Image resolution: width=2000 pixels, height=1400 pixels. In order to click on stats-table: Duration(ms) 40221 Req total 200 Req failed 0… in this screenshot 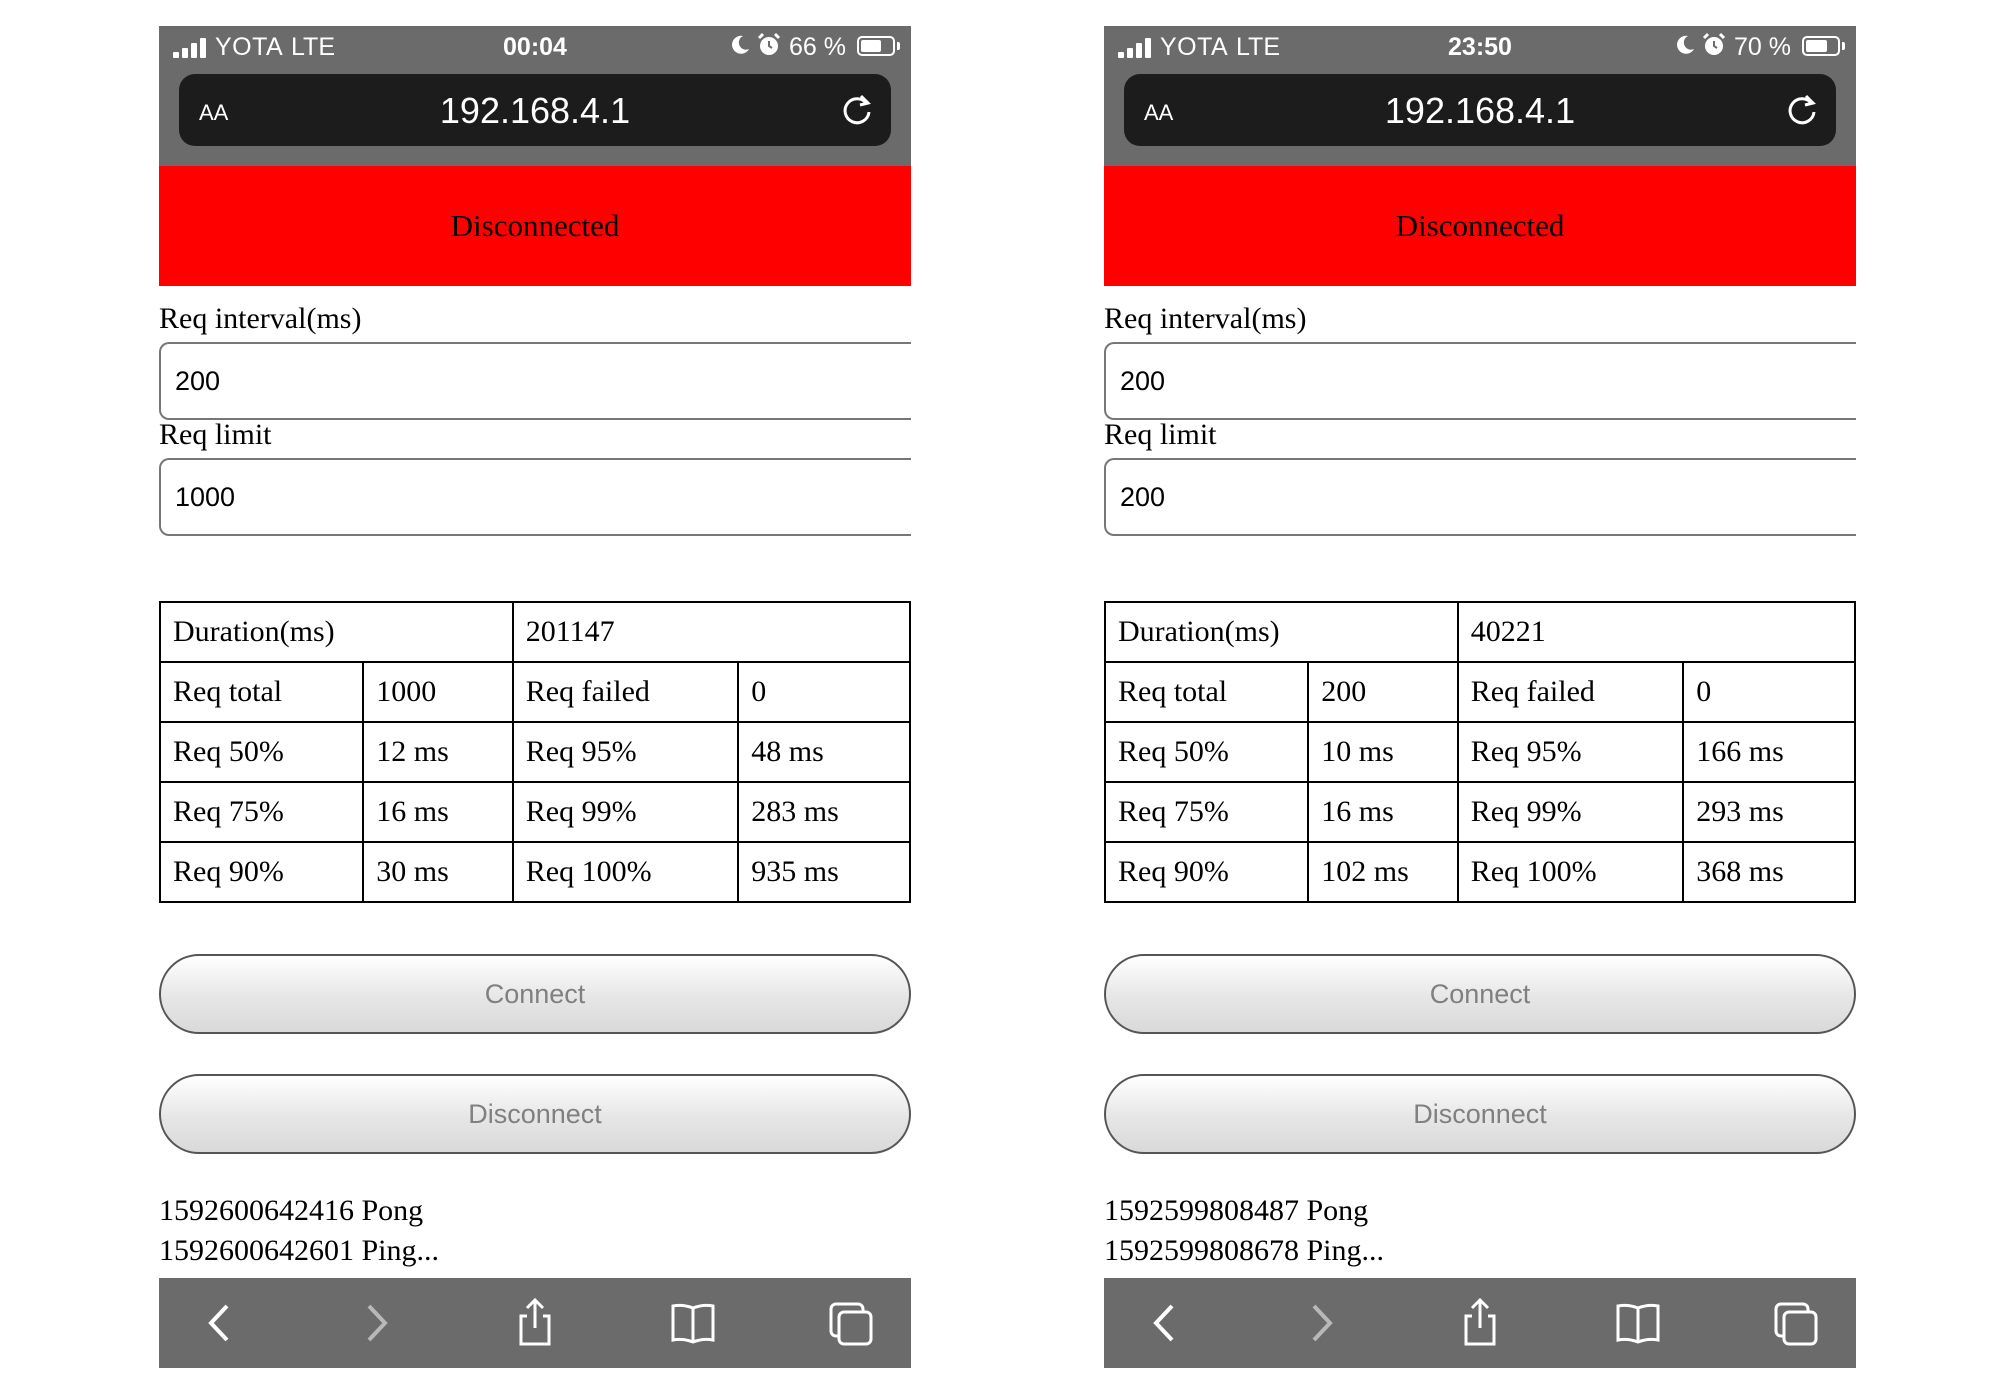, I will do `click(1480, 752)`.